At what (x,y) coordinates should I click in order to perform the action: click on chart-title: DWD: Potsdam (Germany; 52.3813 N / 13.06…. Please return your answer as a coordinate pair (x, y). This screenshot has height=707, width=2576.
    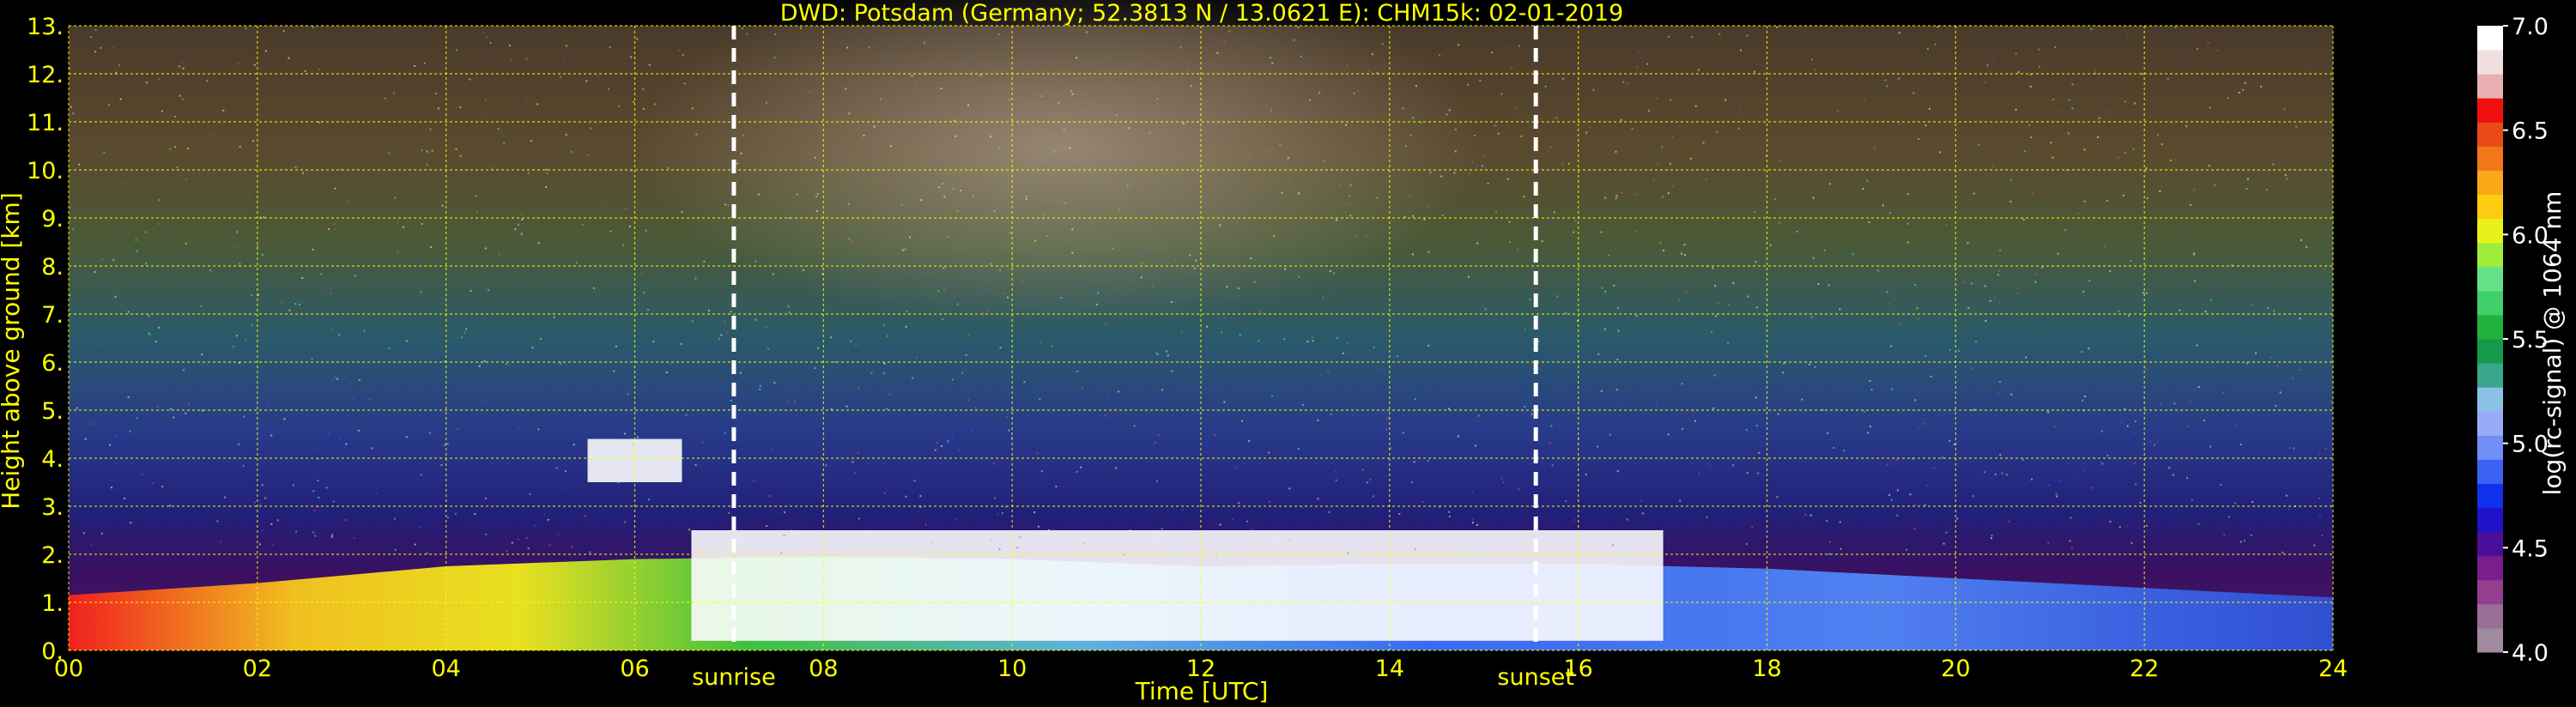
    Looking at the image, I should click on (1202, 14).